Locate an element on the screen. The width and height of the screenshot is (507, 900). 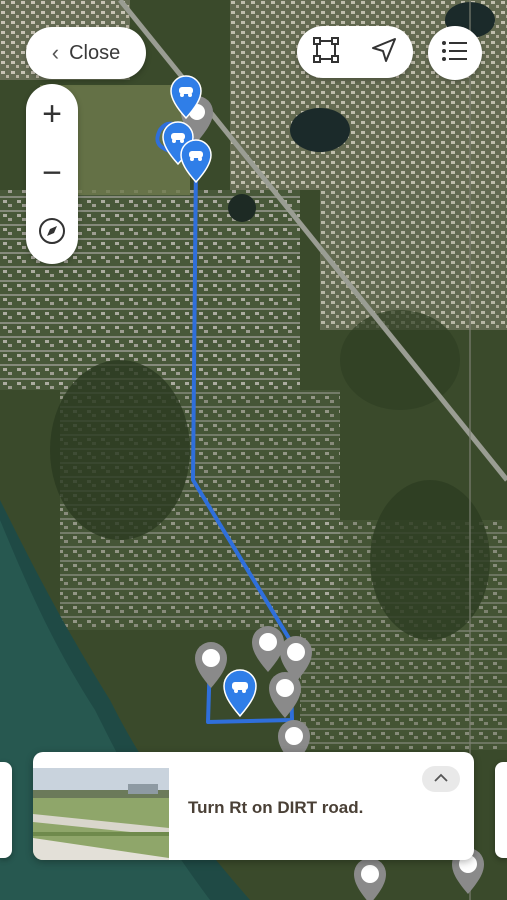
compass-icon is located at coordinates (52, 233).